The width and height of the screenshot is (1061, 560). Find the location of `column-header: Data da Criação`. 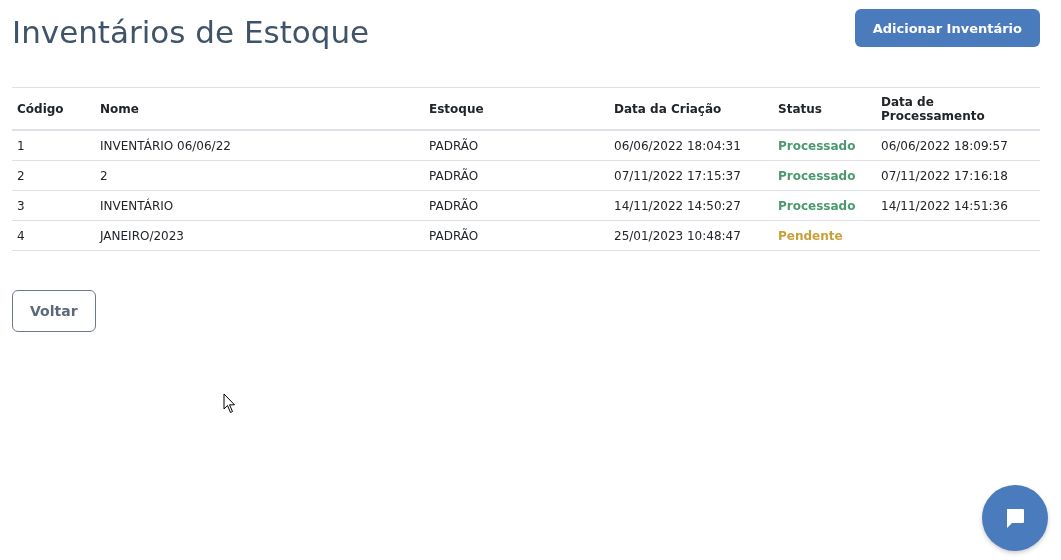

column-header: Data da Criação is located at coordinates (691, 109).